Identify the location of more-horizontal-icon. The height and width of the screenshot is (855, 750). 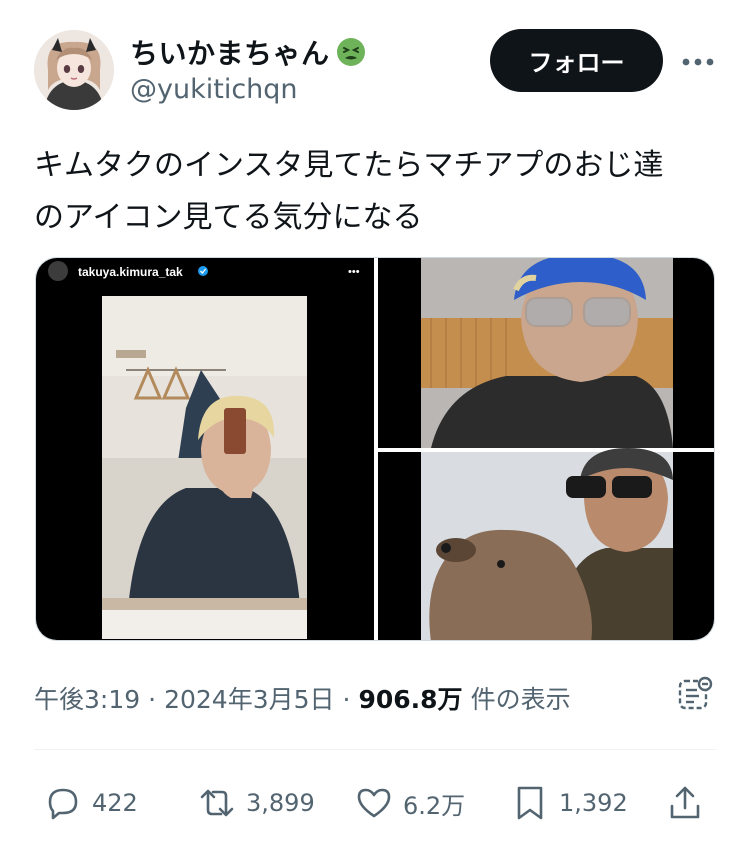
(698, 62).